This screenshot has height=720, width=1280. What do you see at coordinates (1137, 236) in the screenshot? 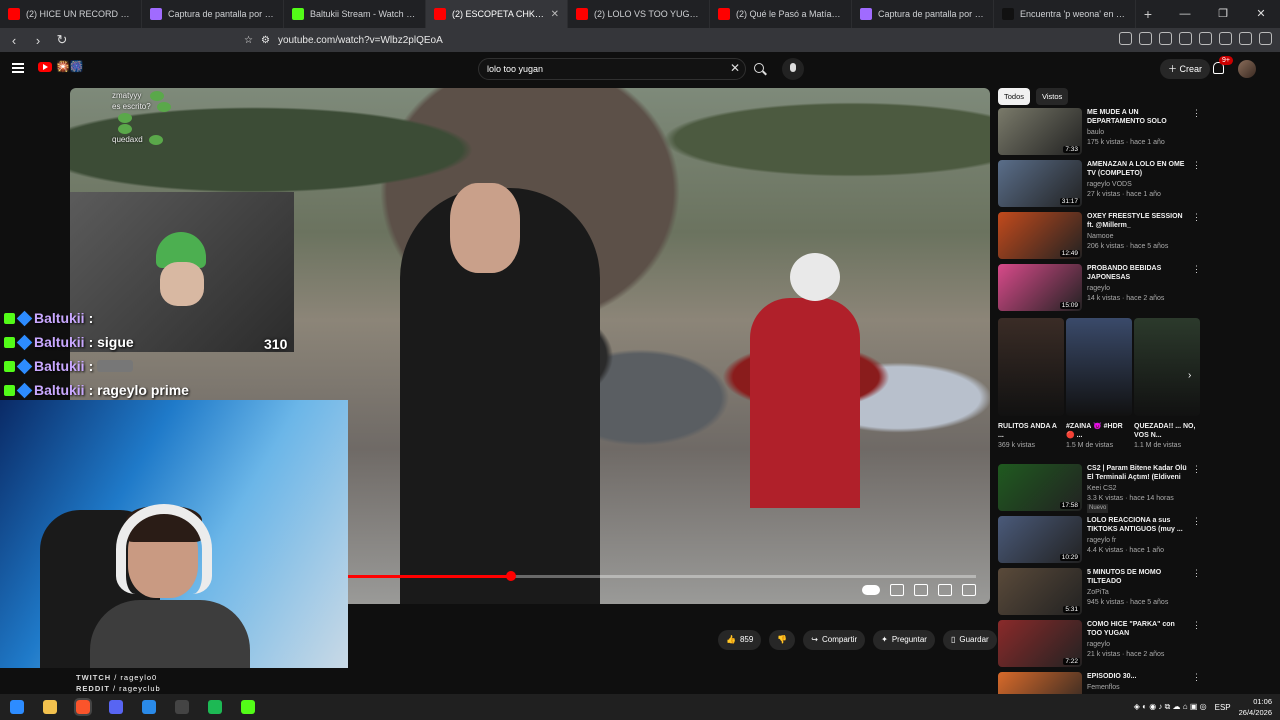
I see `channel-name: Namooe` at bounding box center [1137, 236].